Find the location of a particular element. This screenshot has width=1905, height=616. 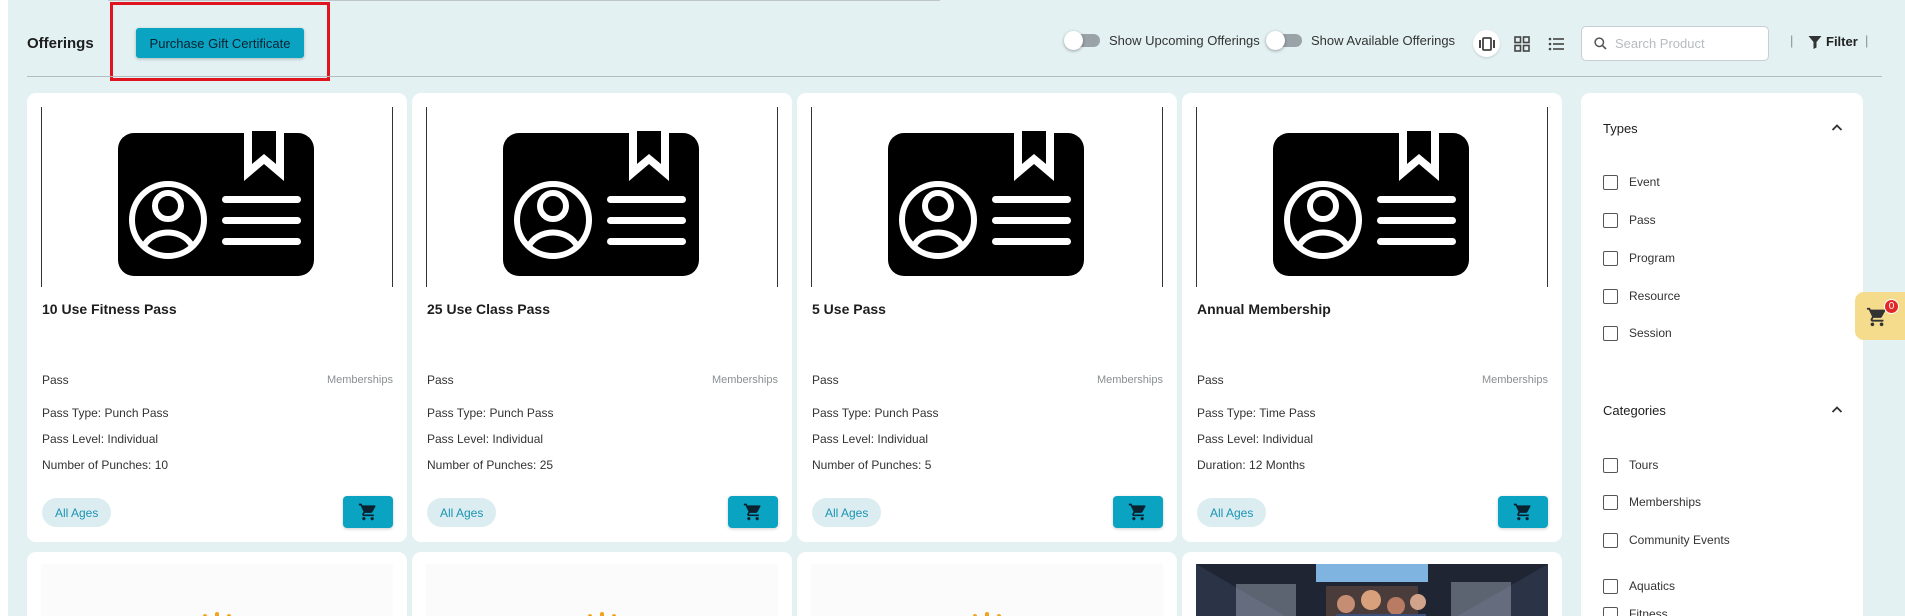

filter-label: Tours is located at coordinates (1644, 465).